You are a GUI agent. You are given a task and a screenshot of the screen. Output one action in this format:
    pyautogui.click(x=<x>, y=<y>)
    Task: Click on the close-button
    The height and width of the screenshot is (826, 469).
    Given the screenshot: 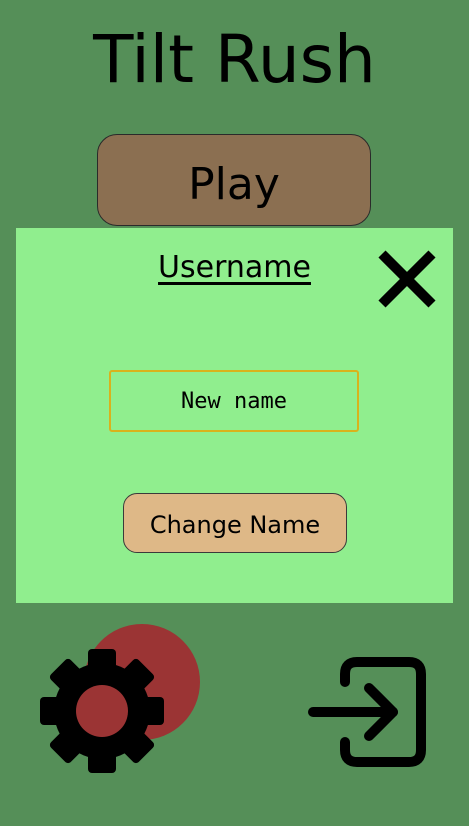 What is the action you would take?
    pyautogui.click(x=407, y=279)
    